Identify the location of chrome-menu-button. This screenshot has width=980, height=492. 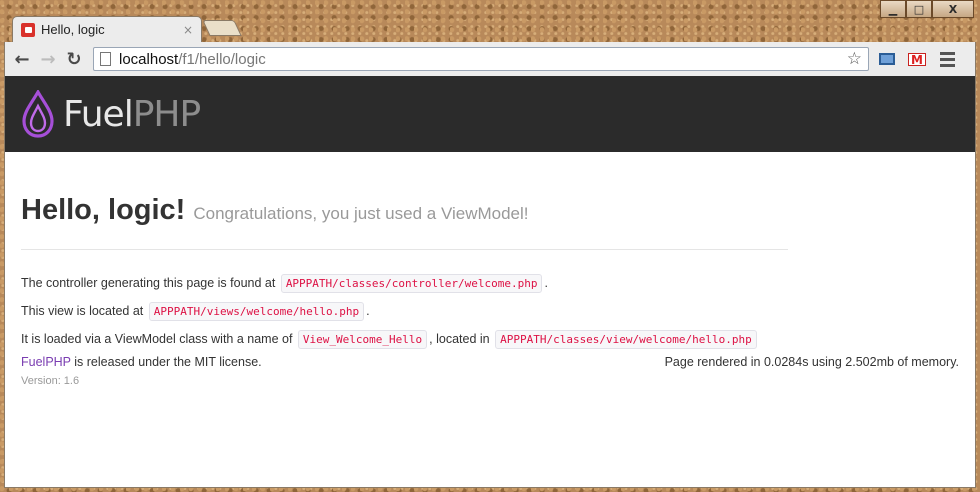
(947, 59).